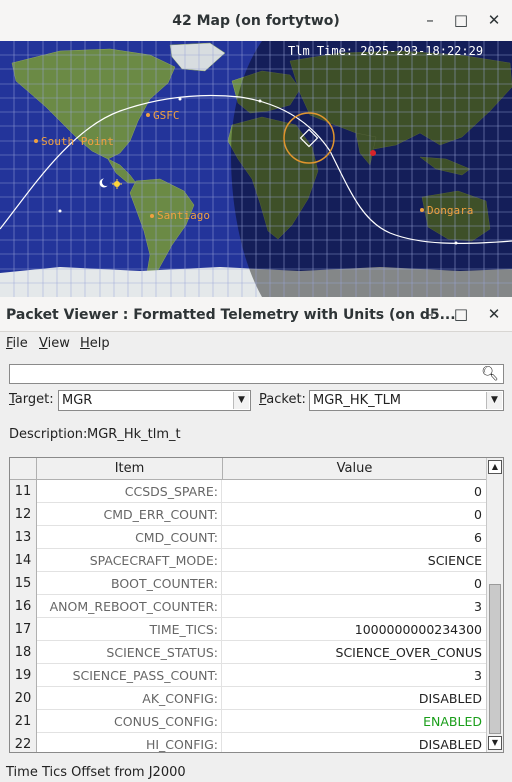 This screenshot has width=512, height=782. What do you see at coordinates (166, 115) in the screenshot?
I see `site-label-gsfc: GSFC` at bounding box center [166, 115].